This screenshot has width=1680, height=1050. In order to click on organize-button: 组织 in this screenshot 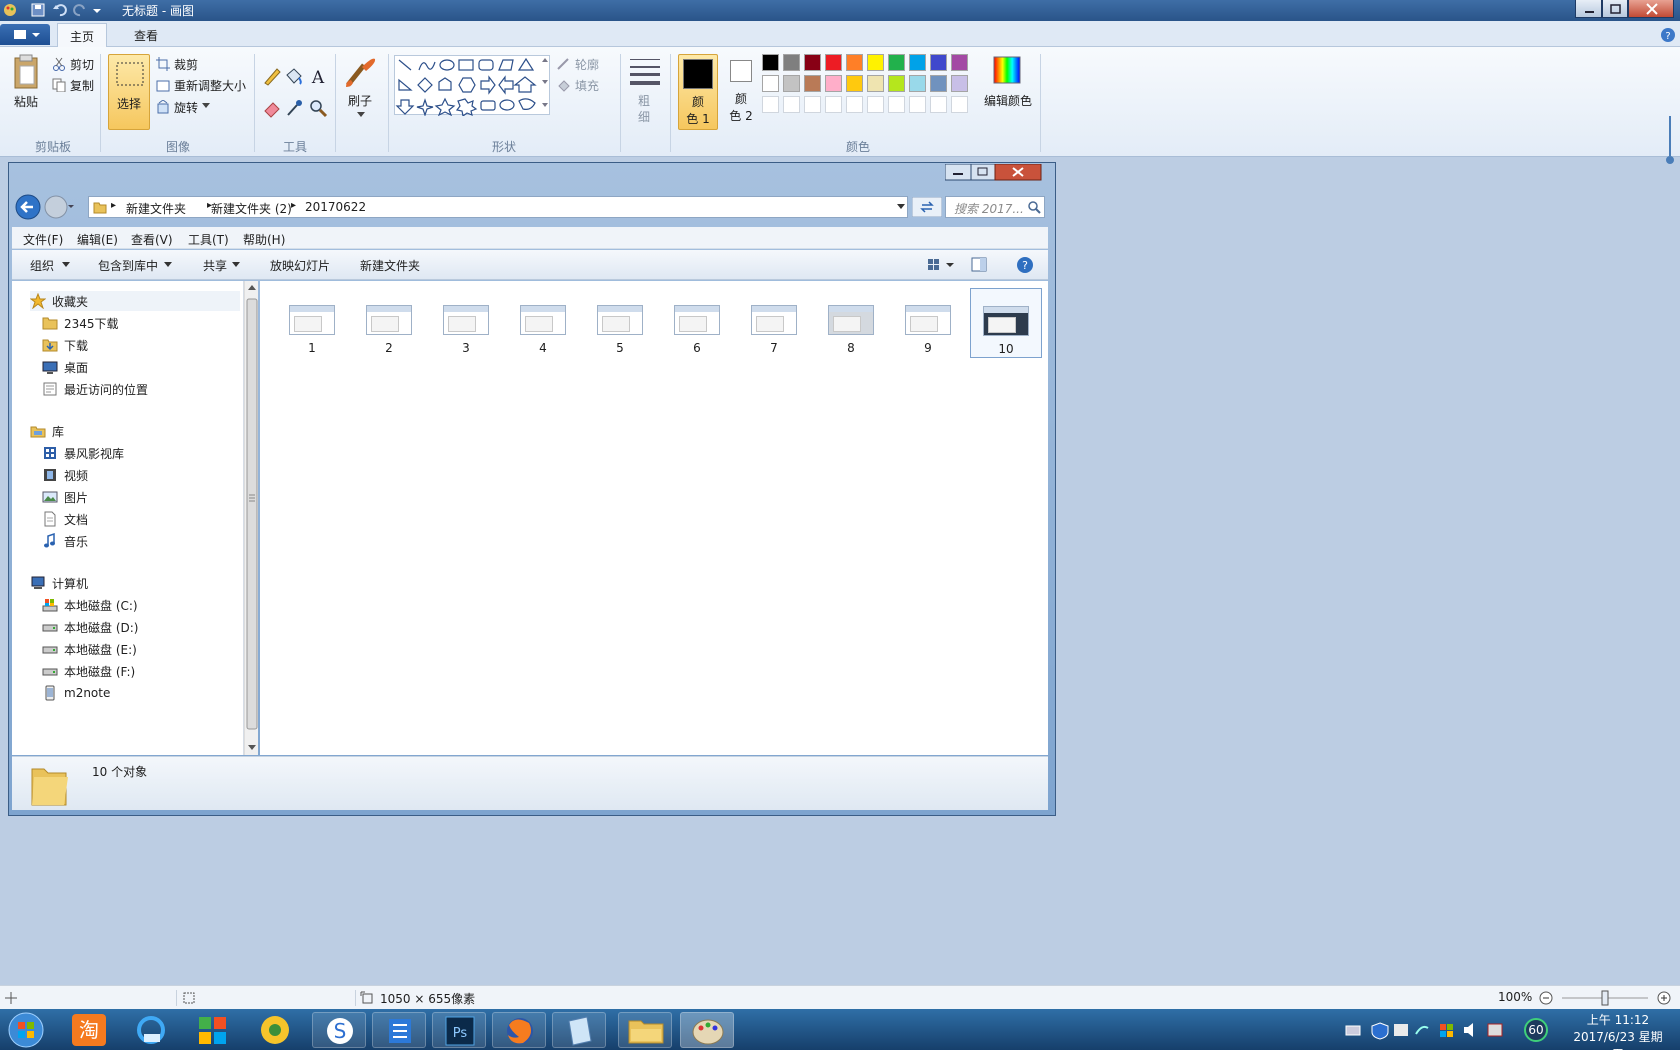, I will do `click(42, 265)`.